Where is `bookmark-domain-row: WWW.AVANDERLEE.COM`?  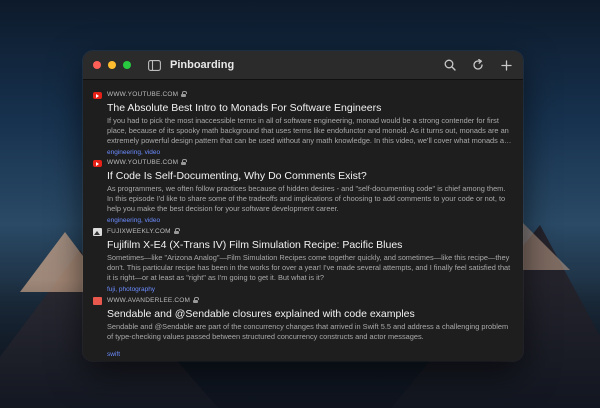
bookmark-domain-row: WWW.AVANDERLEE.COM is located at coordinates (310, 300).